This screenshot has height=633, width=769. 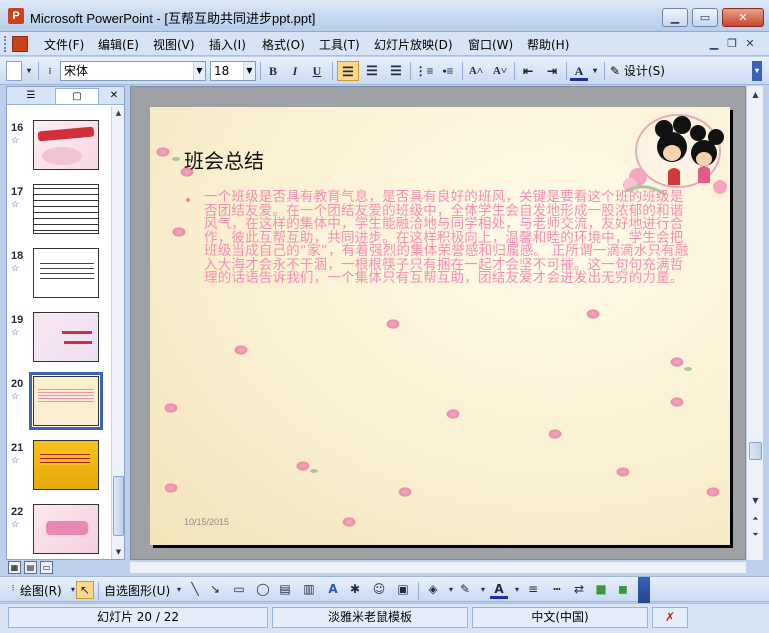 I want to click on maximize-button: ▭, so click(x=705, y=17).